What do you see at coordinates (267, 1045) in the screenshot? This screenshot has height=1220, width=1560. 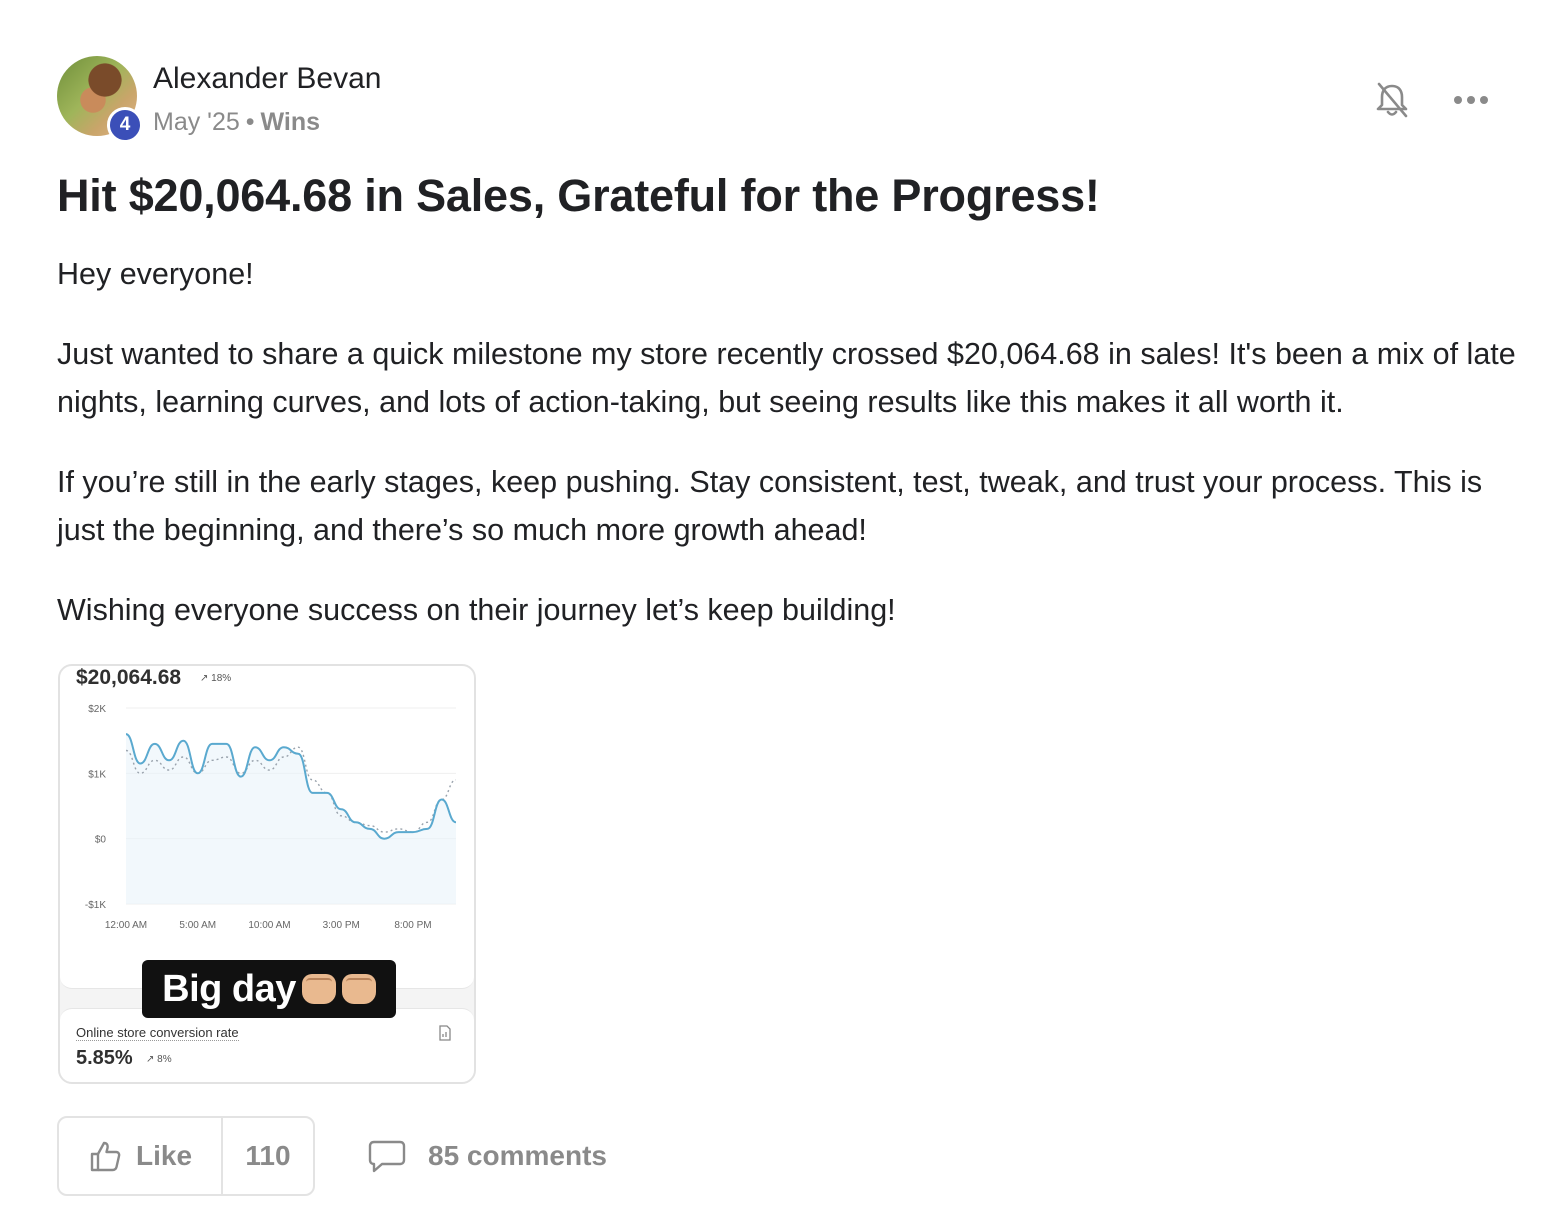 I see `conversion-card: Online store conversion rate 5.85% ↗ 8%` at bounding box center [267, 1045].